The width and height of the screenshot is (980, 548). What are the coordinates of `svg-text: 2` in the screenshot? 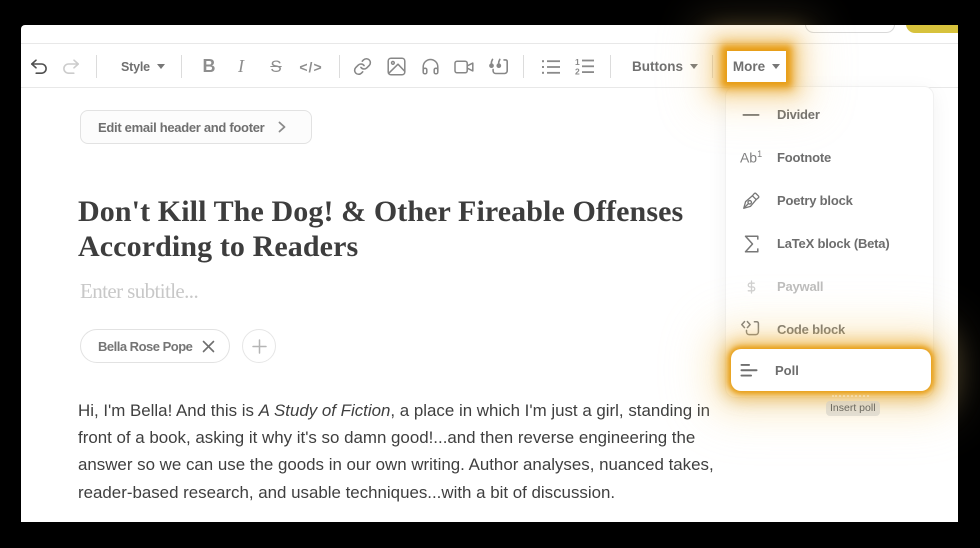 It's located at (577, 71).